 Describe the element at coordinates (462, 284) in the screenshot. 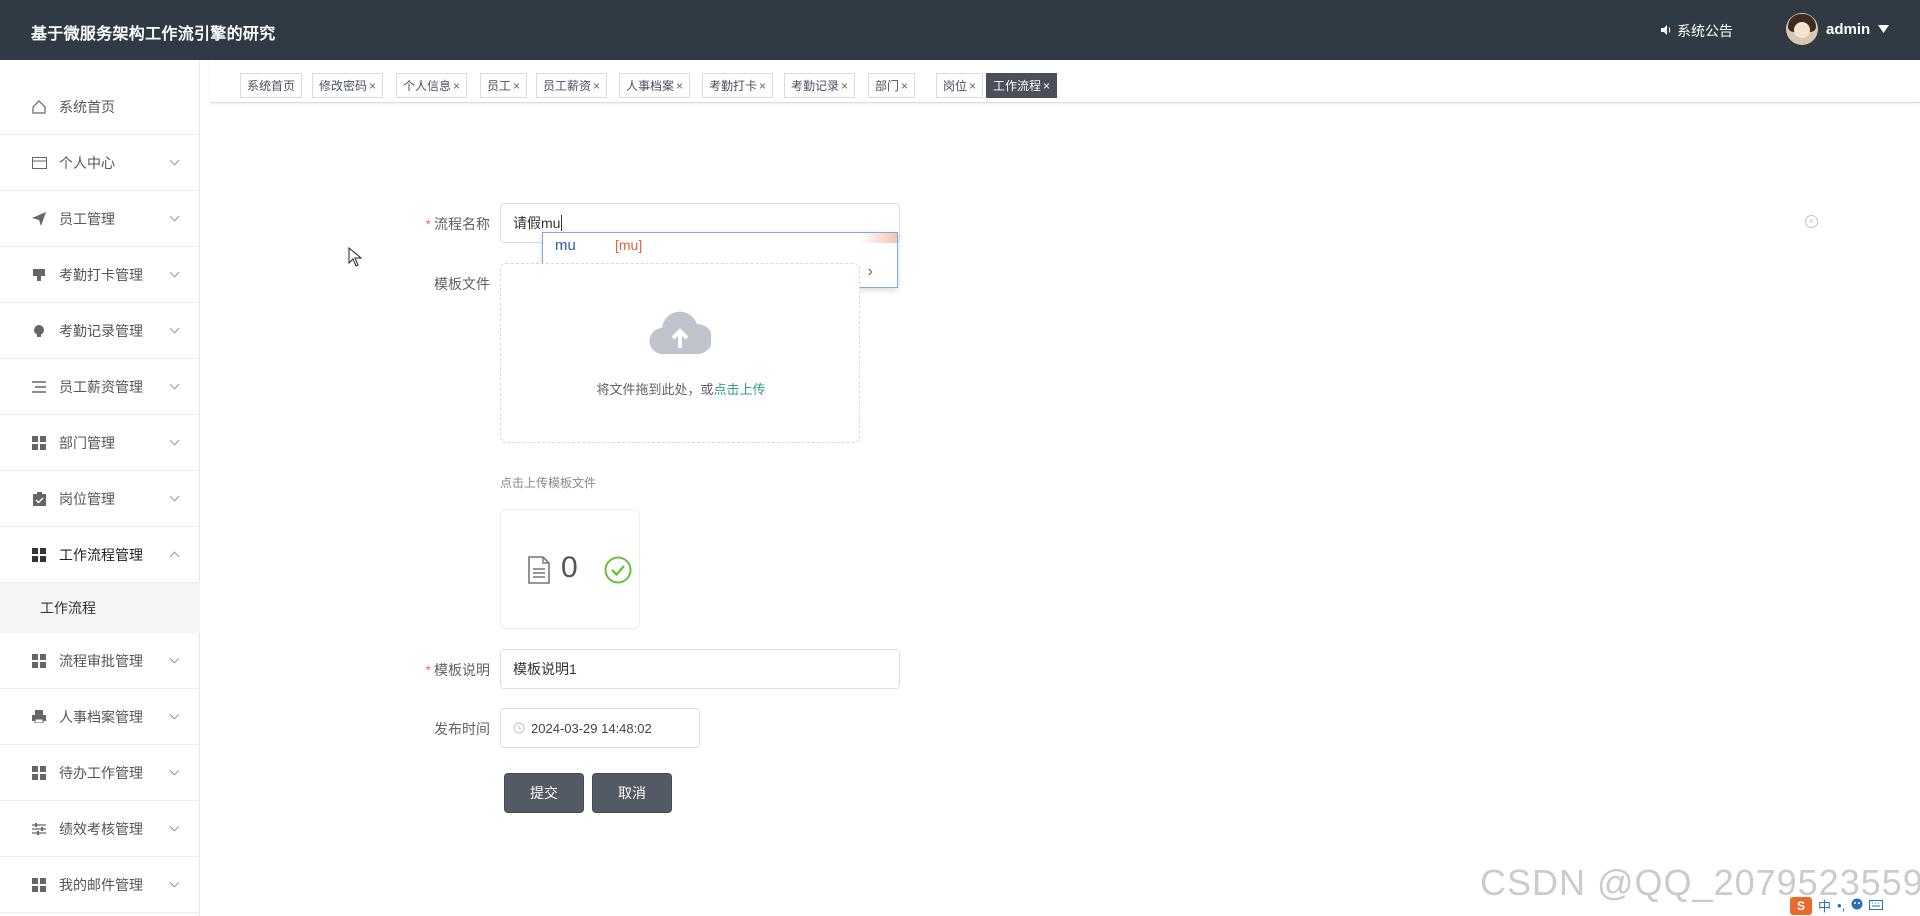

I see `template-label: 模板文件` at that location.